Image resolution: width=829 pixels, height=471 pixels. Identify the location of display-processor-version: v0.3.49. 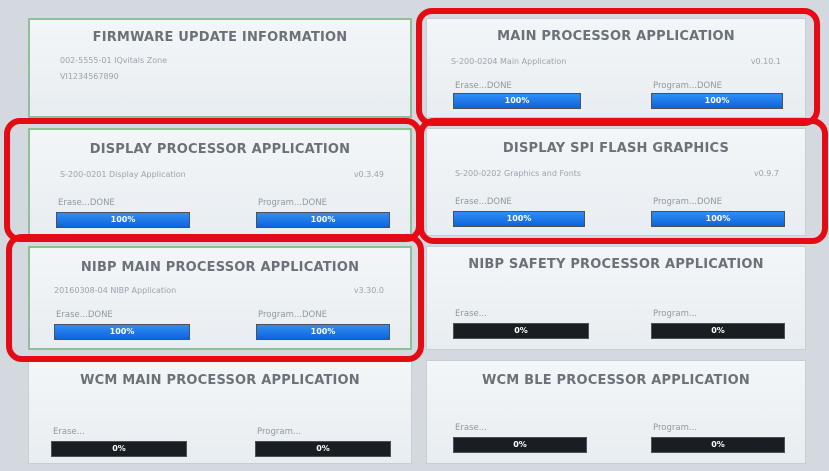
(368, 174).